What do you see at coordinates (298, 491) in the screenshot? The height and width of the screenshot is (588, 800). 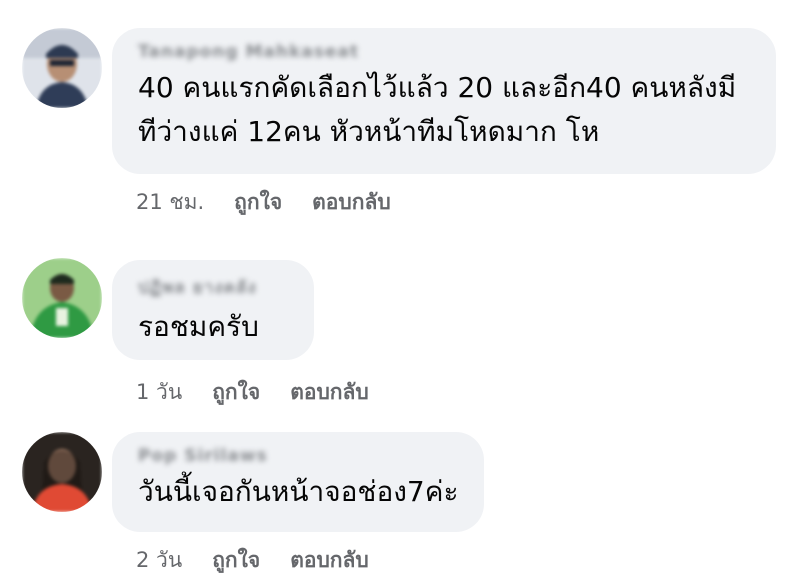 I see `comment-text-line: วันนี้เจอกันหน้าจอช่อง7ค่ะ` at bounding box center [298, 491].